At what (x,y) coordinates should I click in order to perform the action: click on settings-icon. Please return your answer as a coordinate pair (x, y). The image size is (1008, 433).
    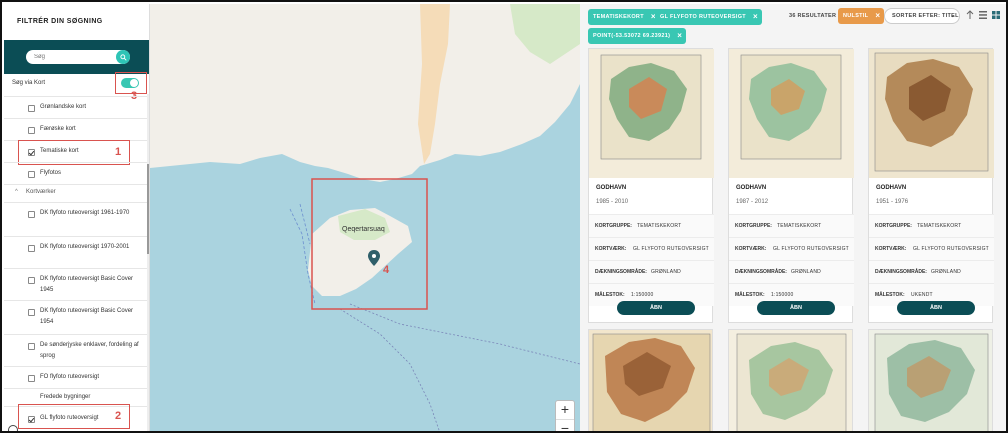
    Looking at the image, I should click on (13, 428).